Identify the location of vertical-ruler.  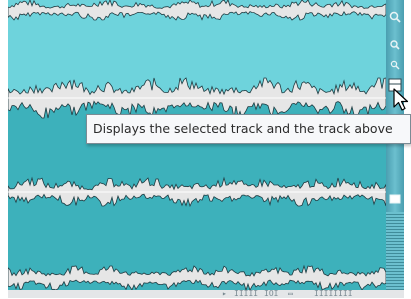
(395, 251).